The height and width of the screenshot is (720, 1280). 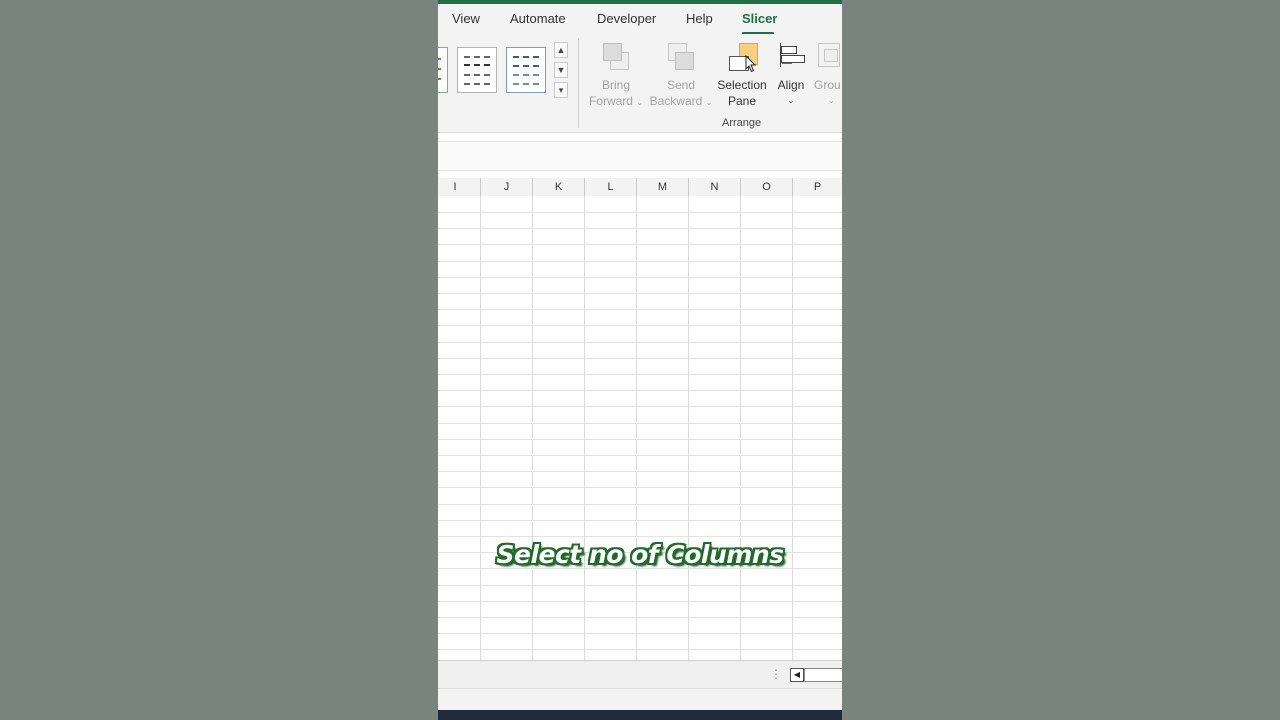 I want to click on align-label: Align, so click(x=791, y=85).